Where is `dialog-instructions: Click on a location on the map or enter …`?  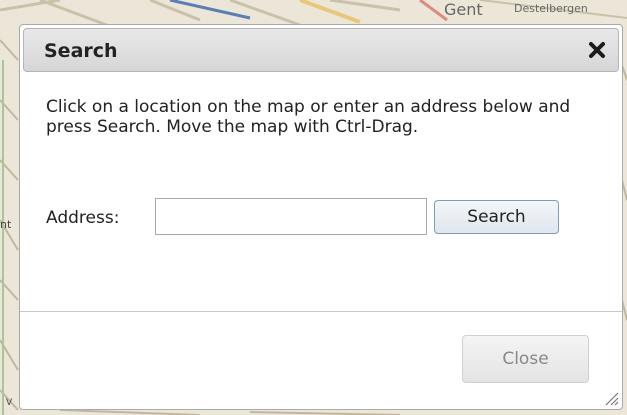
dialog-instructions: Click on a location on the map or enter … is located at coordinates (308, 117).